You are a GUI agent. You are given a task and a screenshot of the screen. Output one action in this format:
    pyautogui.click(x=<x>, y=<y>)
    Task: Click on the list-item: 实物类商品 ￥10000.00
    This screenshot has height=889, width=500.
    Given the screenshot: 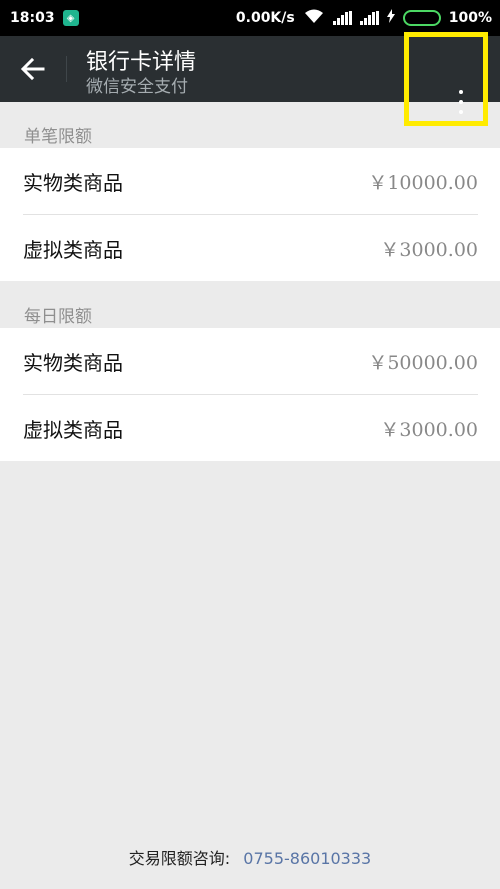 What is the action you would take?
    pyautogui.click(x=250, y=181)
    